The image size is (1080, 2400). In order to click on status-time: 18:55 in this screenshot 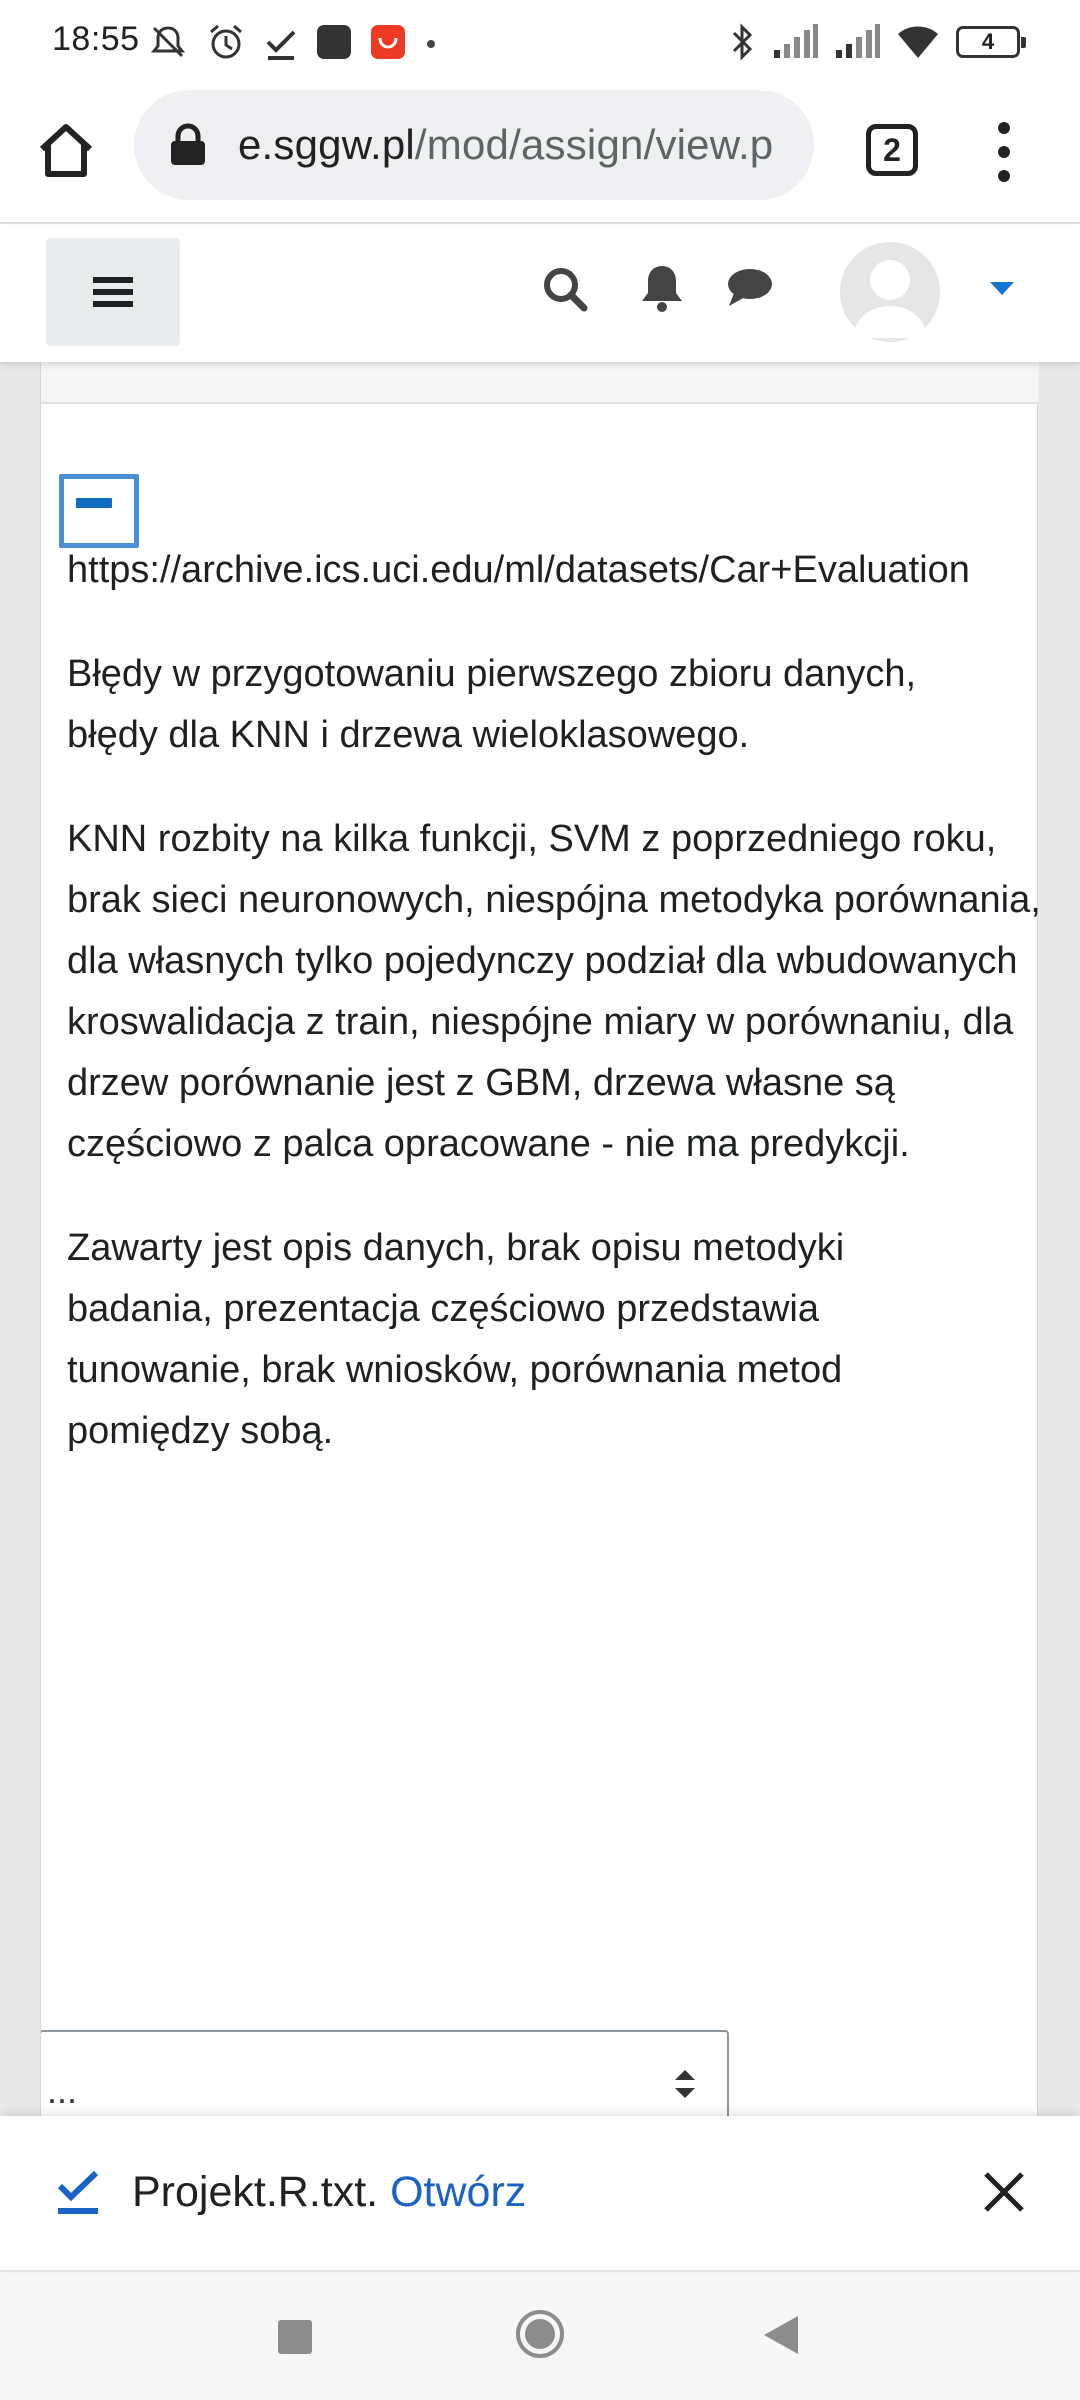, I will do `click(96, 39)`.